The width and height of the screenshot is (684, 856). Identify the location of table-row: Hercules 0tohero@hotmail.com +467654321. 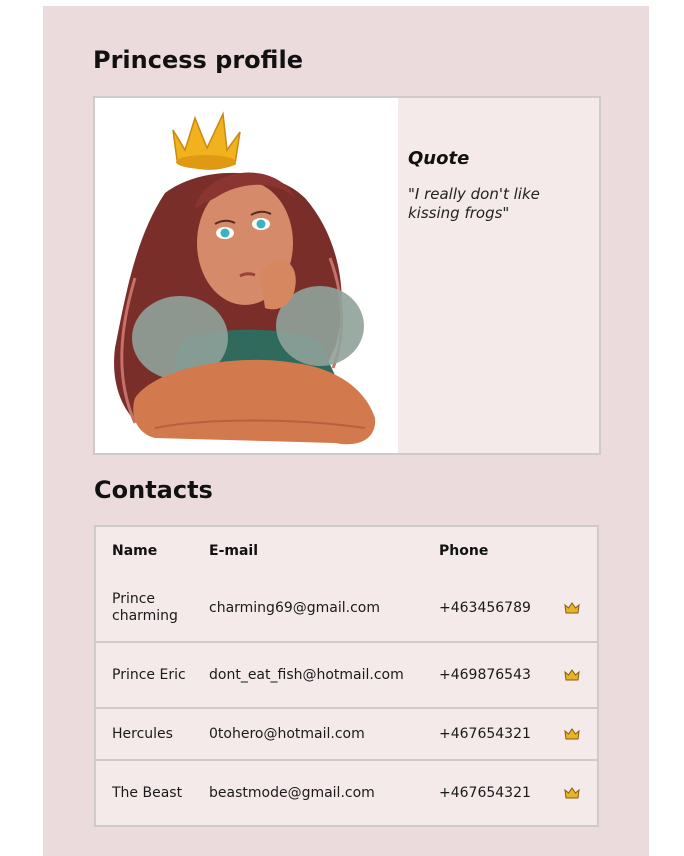
(346, 735).